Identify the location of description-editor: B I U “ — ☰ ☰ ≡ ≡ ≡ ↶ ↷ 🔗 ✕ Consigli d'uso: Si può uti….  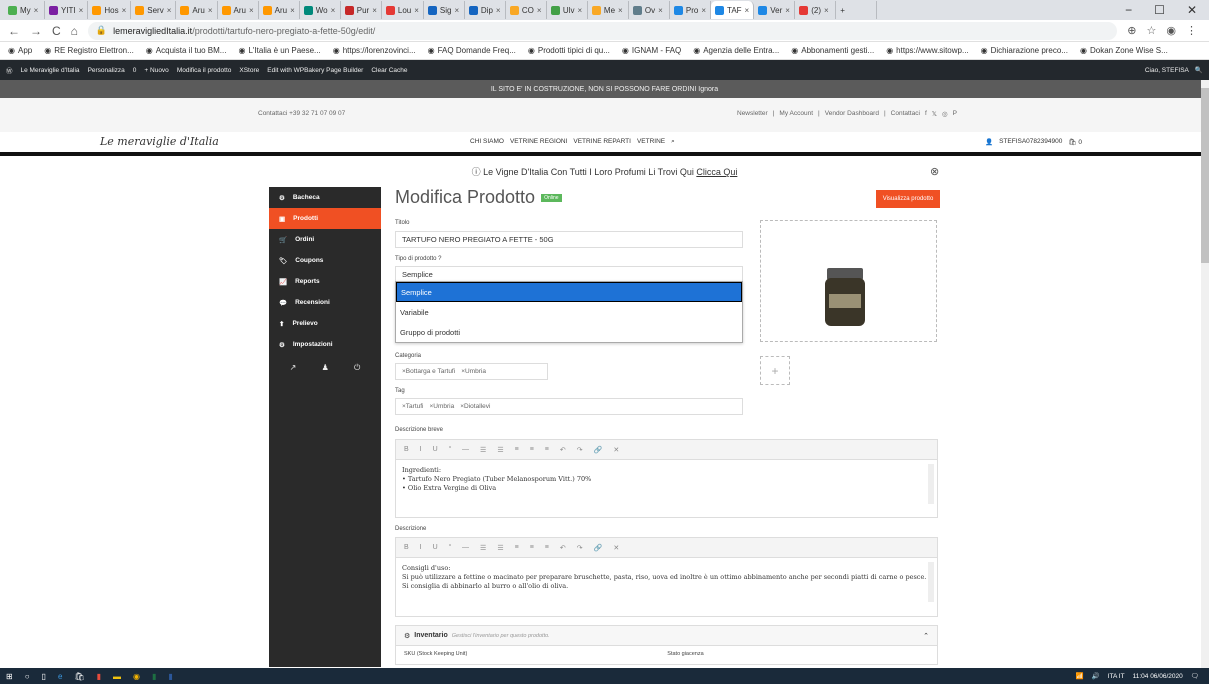
(666, 577).